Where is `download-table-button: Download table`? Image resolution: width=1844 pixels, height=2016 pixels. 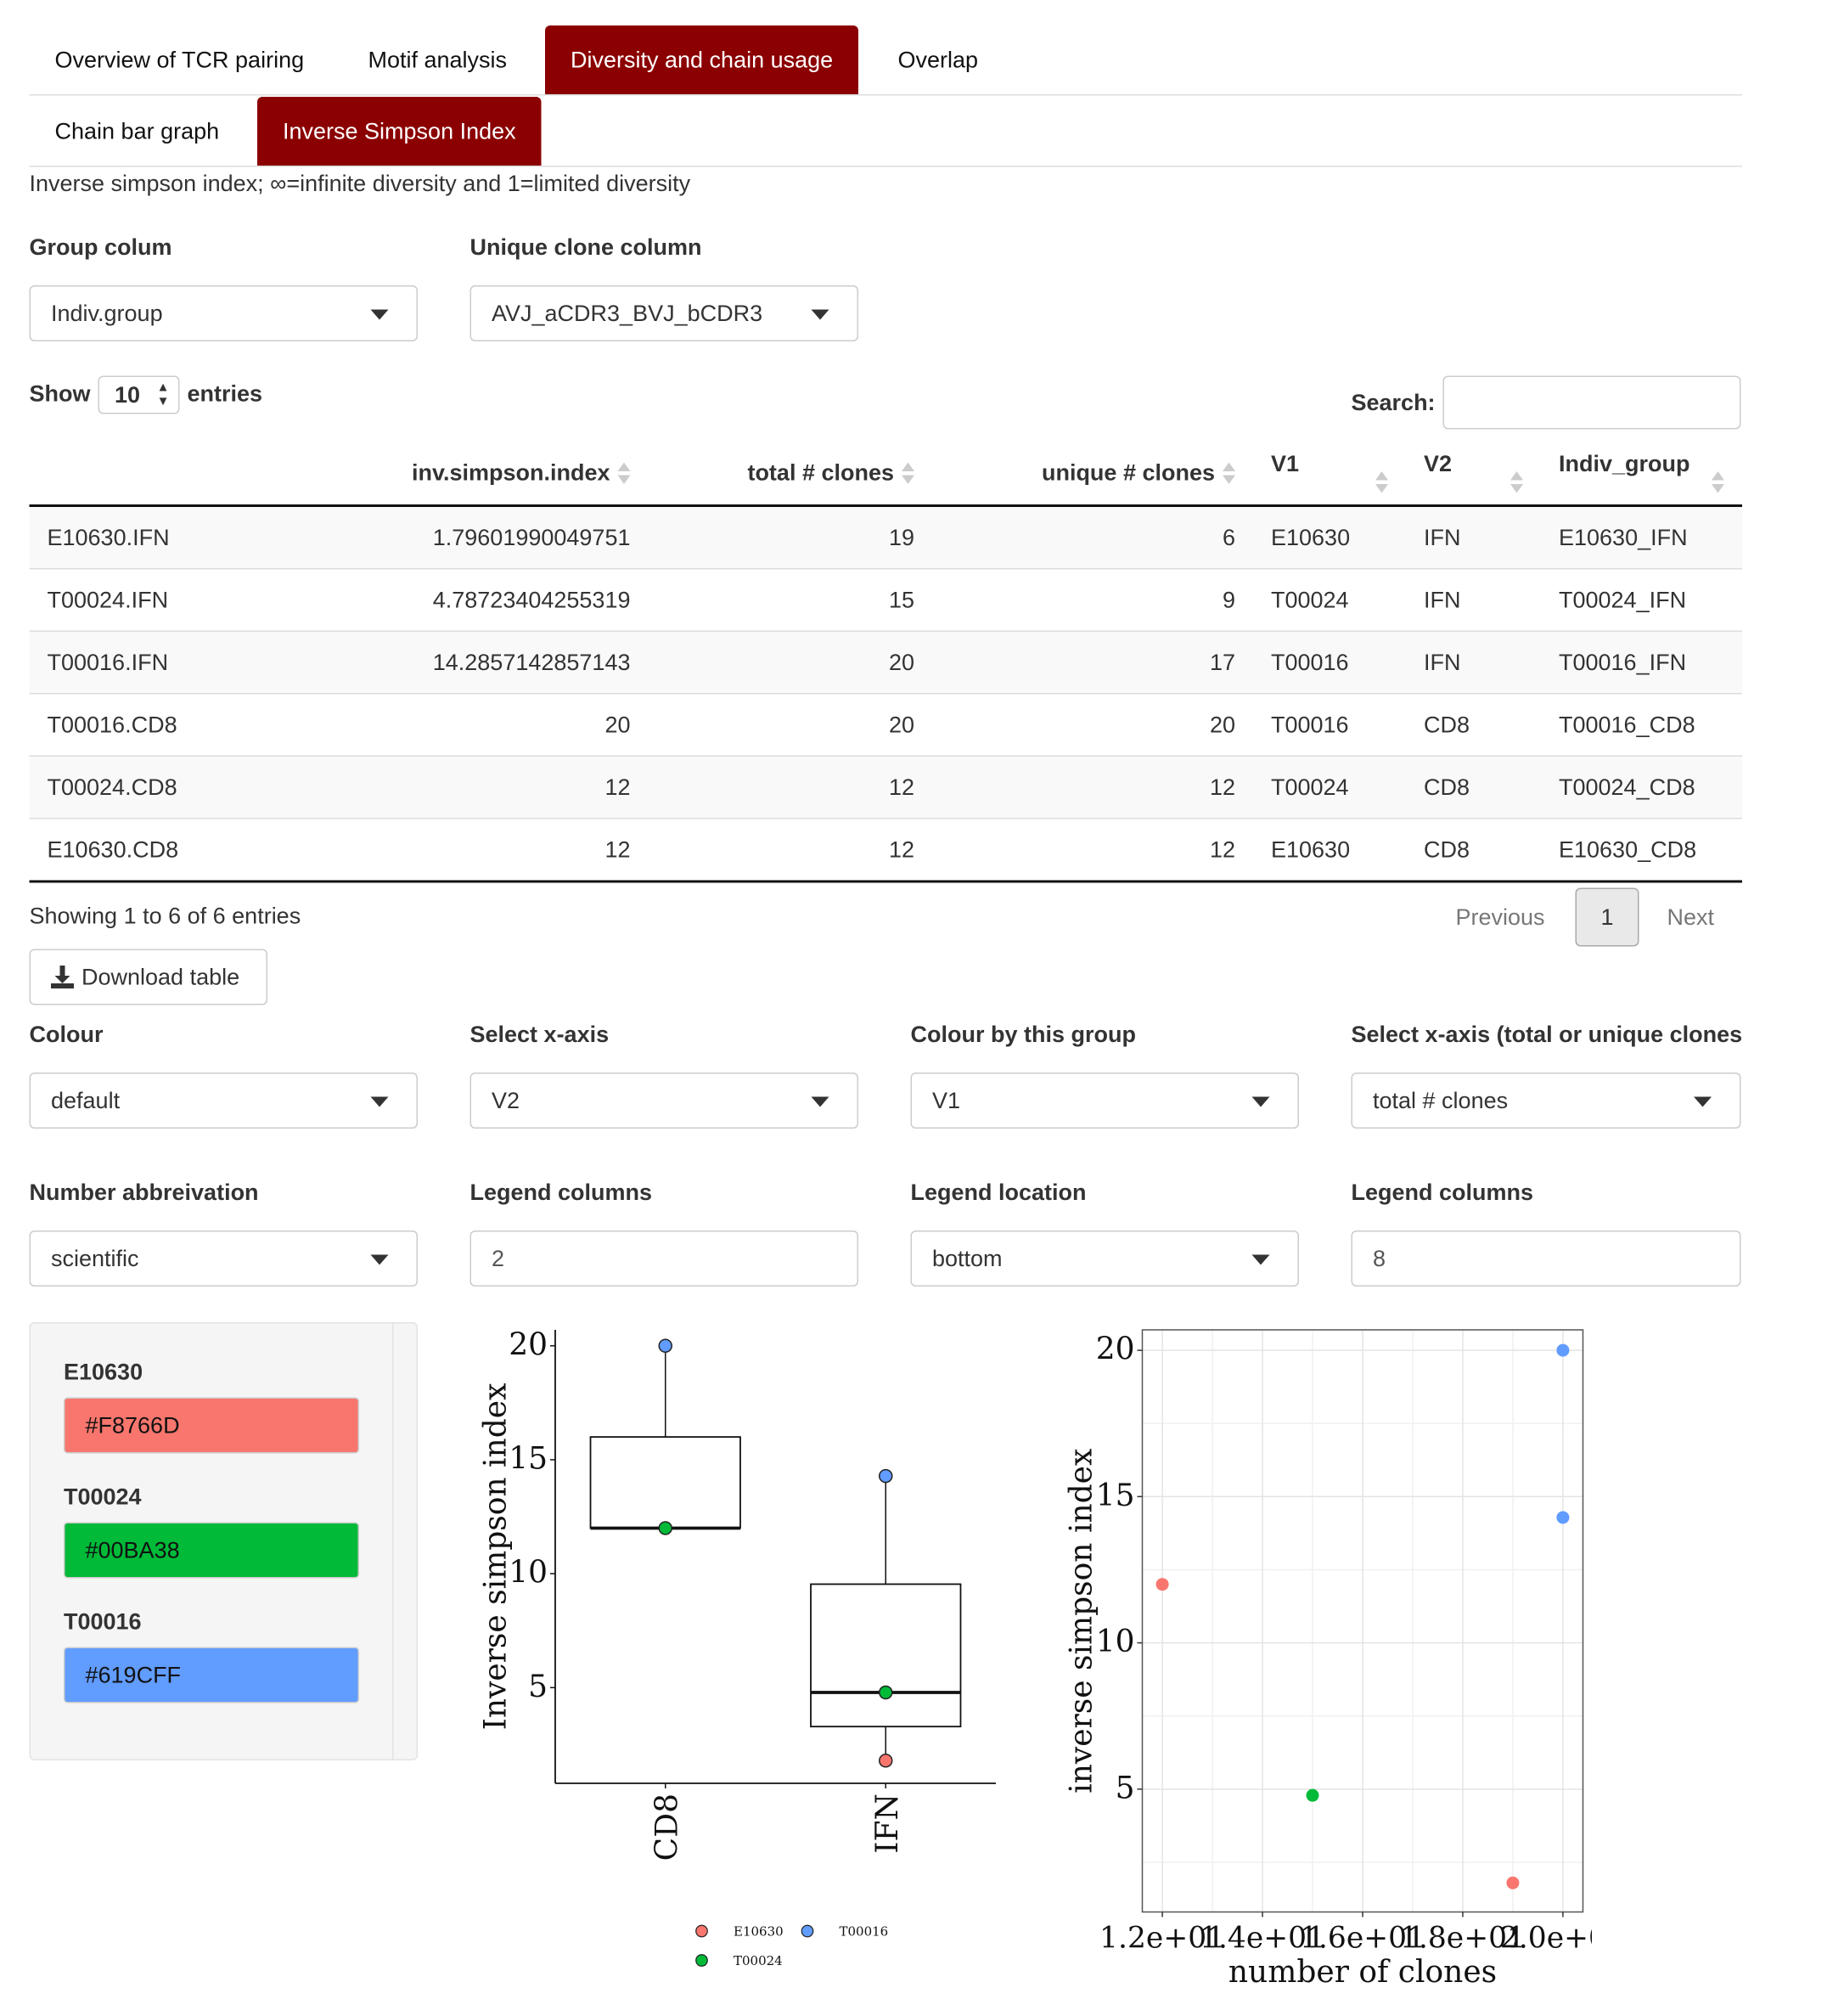
download-table-button: Download table is located at coordinates (148, 977).